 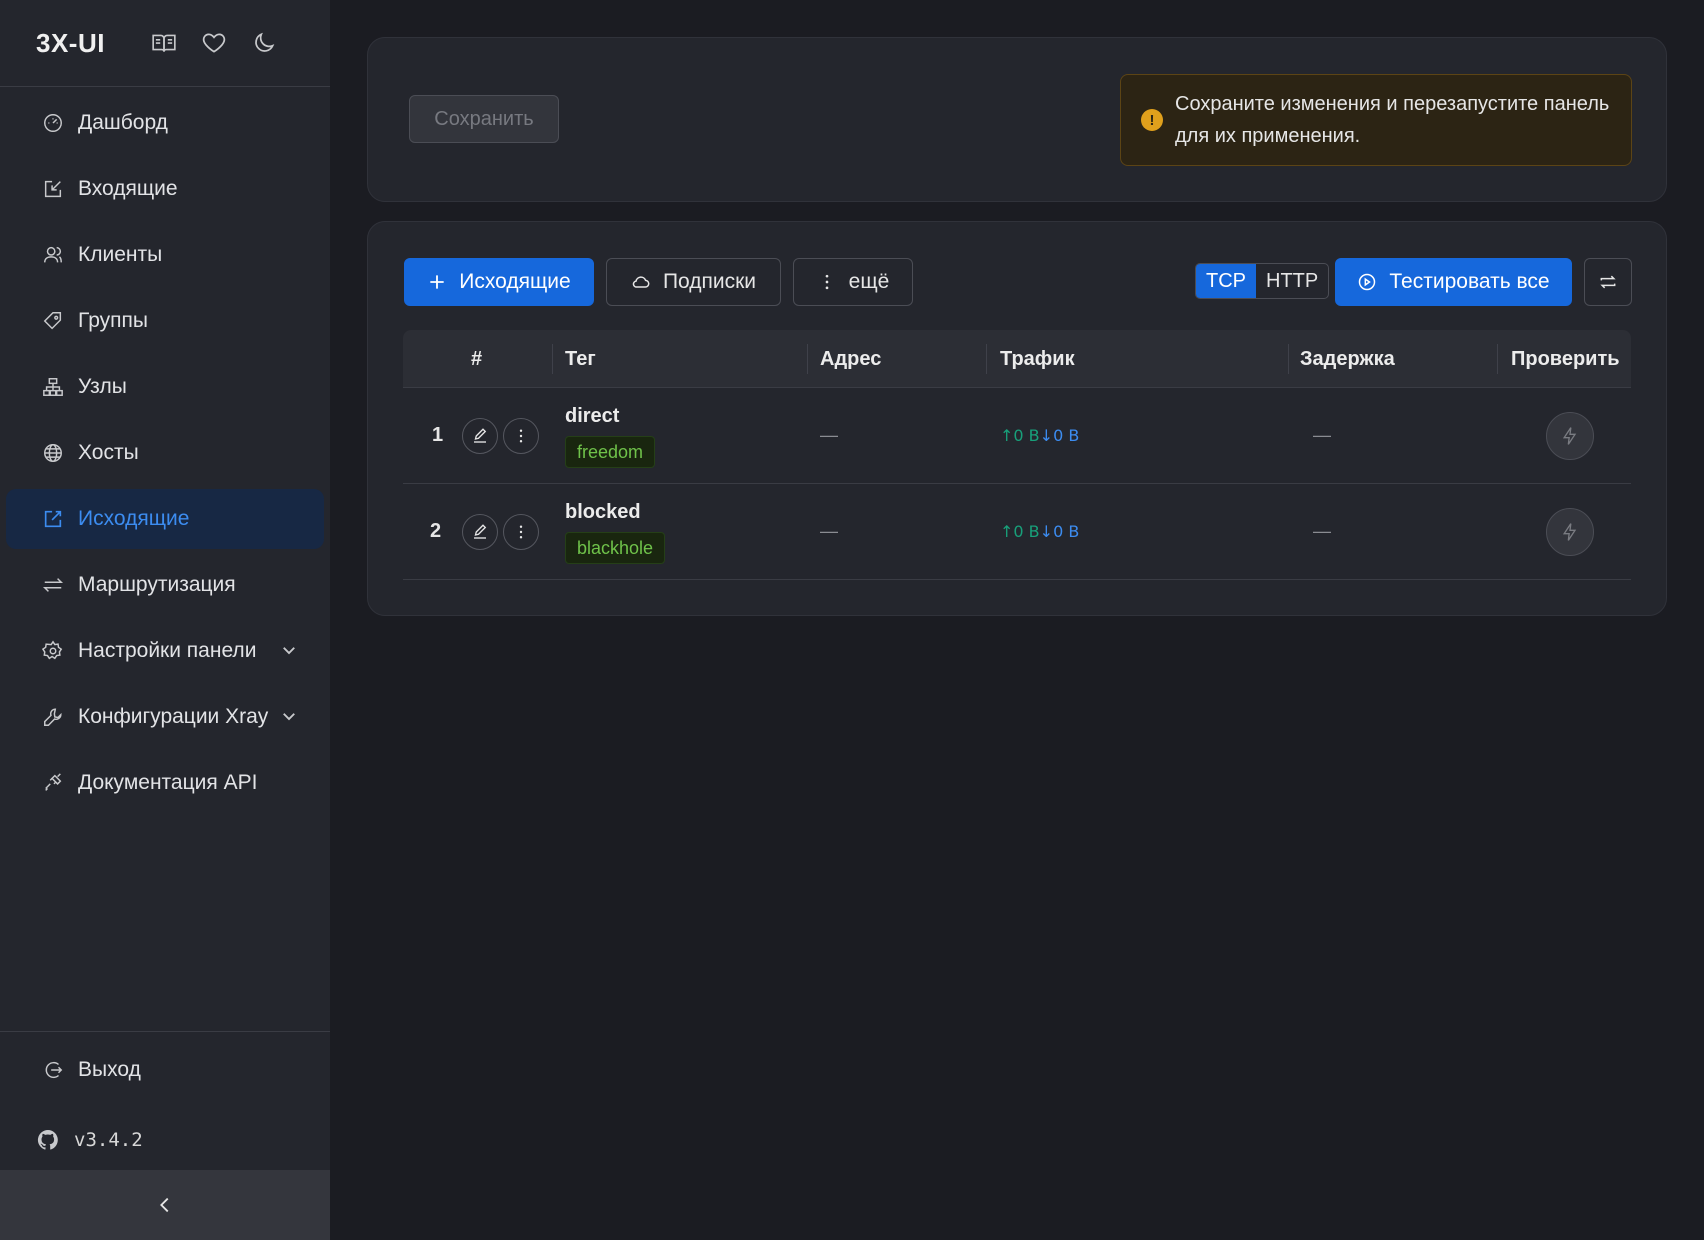 I want to click on logout-icon, so click(x=53, y=1070).